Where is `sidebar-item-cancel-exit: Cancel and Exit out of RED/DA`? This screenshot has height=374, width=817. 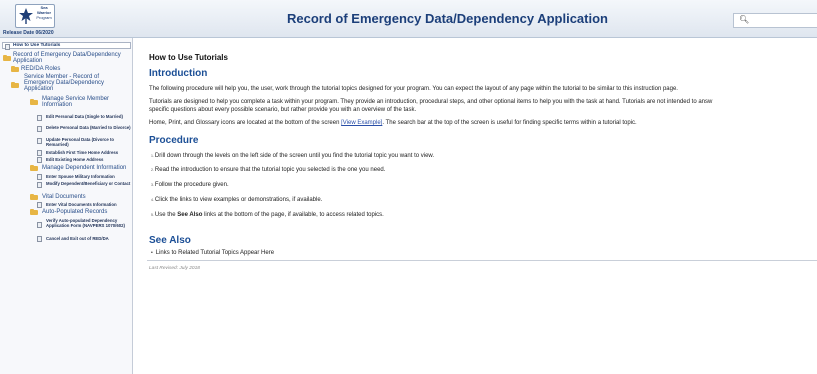
sidebar-item-cancel-exit: Cancel and Exit out of RED/DA is located at coordinates (84, 239).